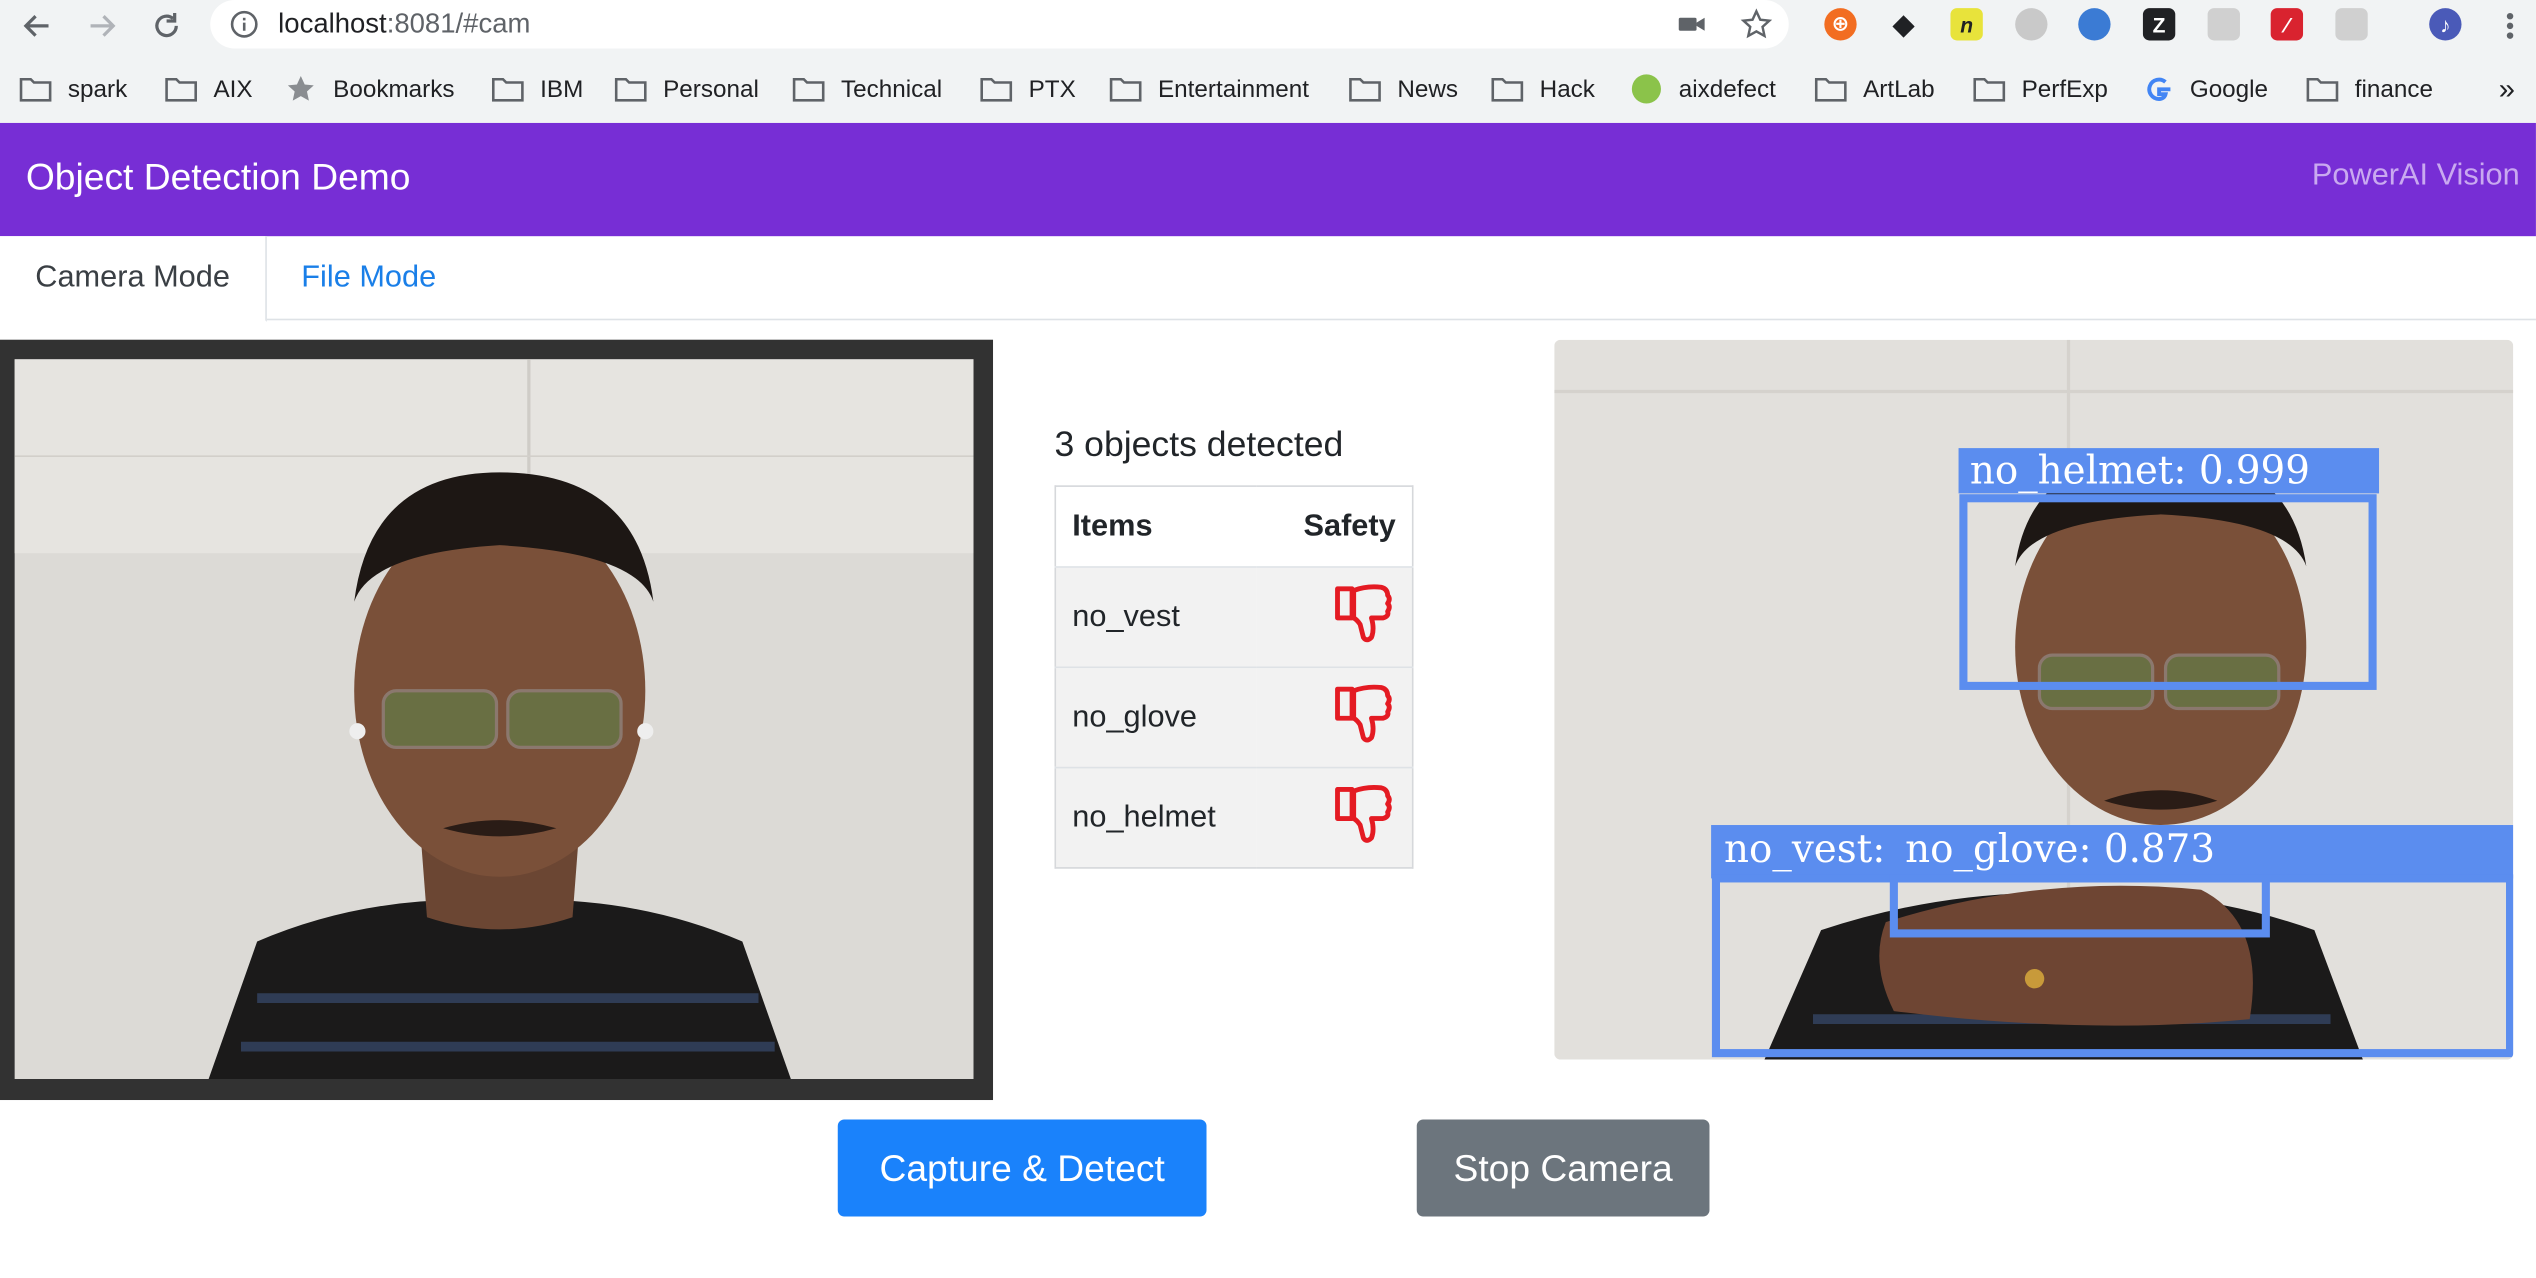 The height and width of the screenshot is (1278, 2536). What do you see at coordinates (1805, 849) in the screenshot?
I see `detection-label-vest: no_vest:` at bounding box center [1805, 849].